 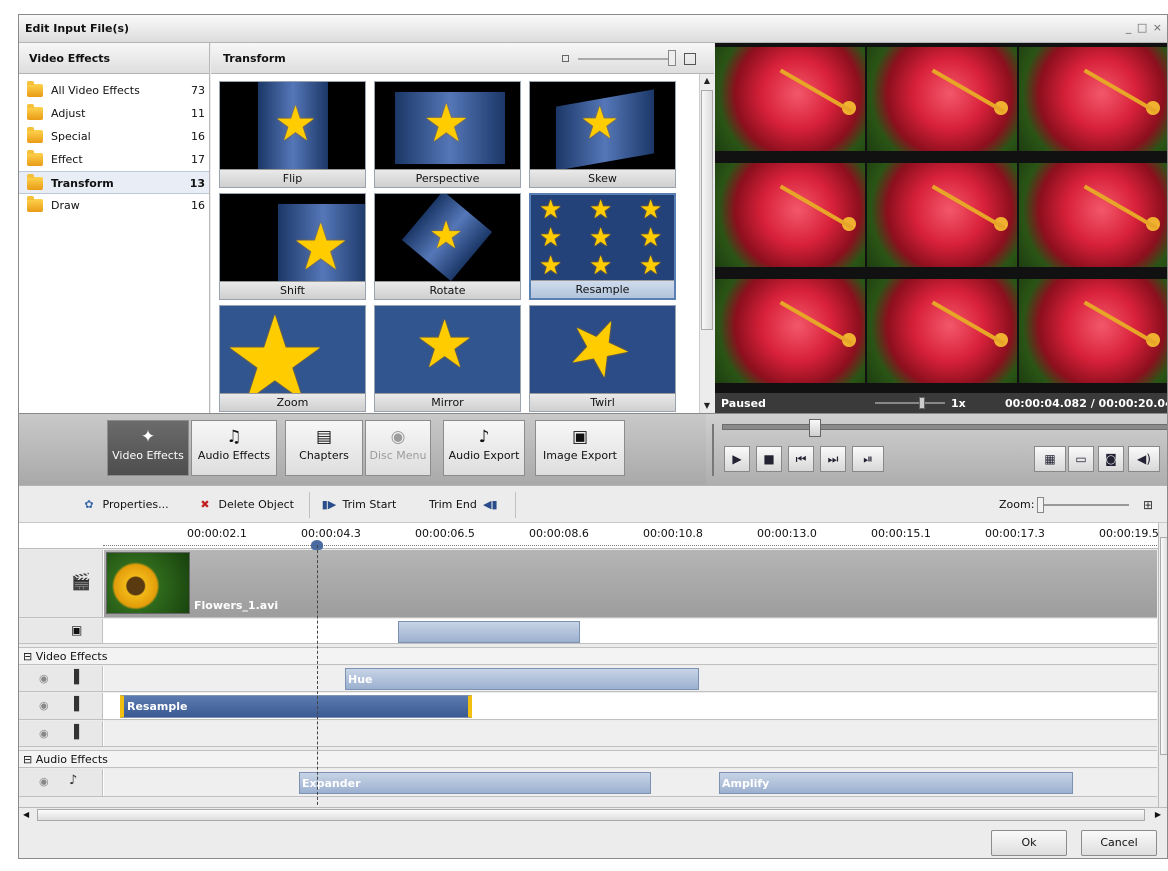 What do you see at coordinates (580, 437) in the screenshot?
I see `image-export-icon: ▣` at bounding box center [580, 437].